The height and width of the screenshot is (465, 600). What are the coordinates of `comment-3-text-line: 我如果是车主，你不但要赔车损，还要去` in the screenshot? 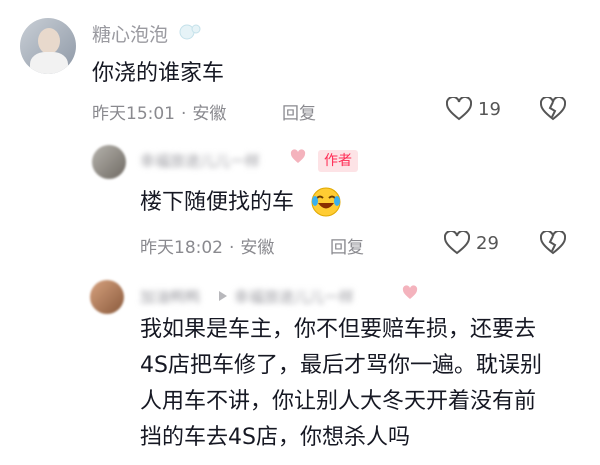 It's located at (338, 329).